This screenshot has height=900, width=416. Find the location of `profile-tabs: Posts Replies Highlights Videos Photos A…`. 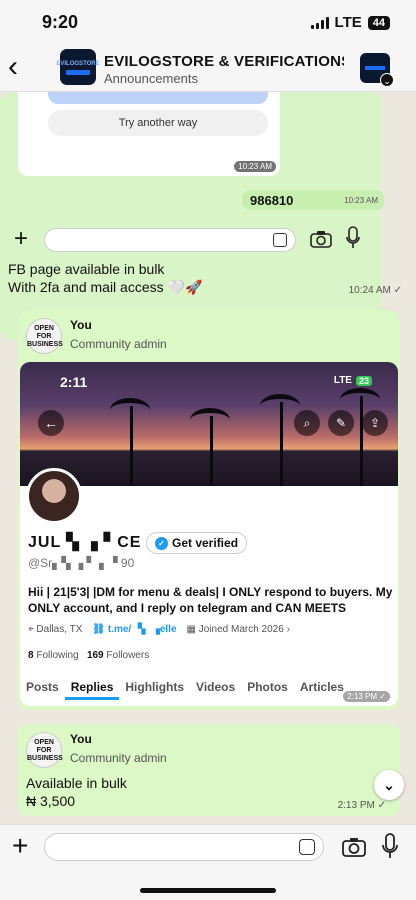

profile-tabs: Posts Replies Highlights Videos Photos A… is located at coordinates (209, 690).